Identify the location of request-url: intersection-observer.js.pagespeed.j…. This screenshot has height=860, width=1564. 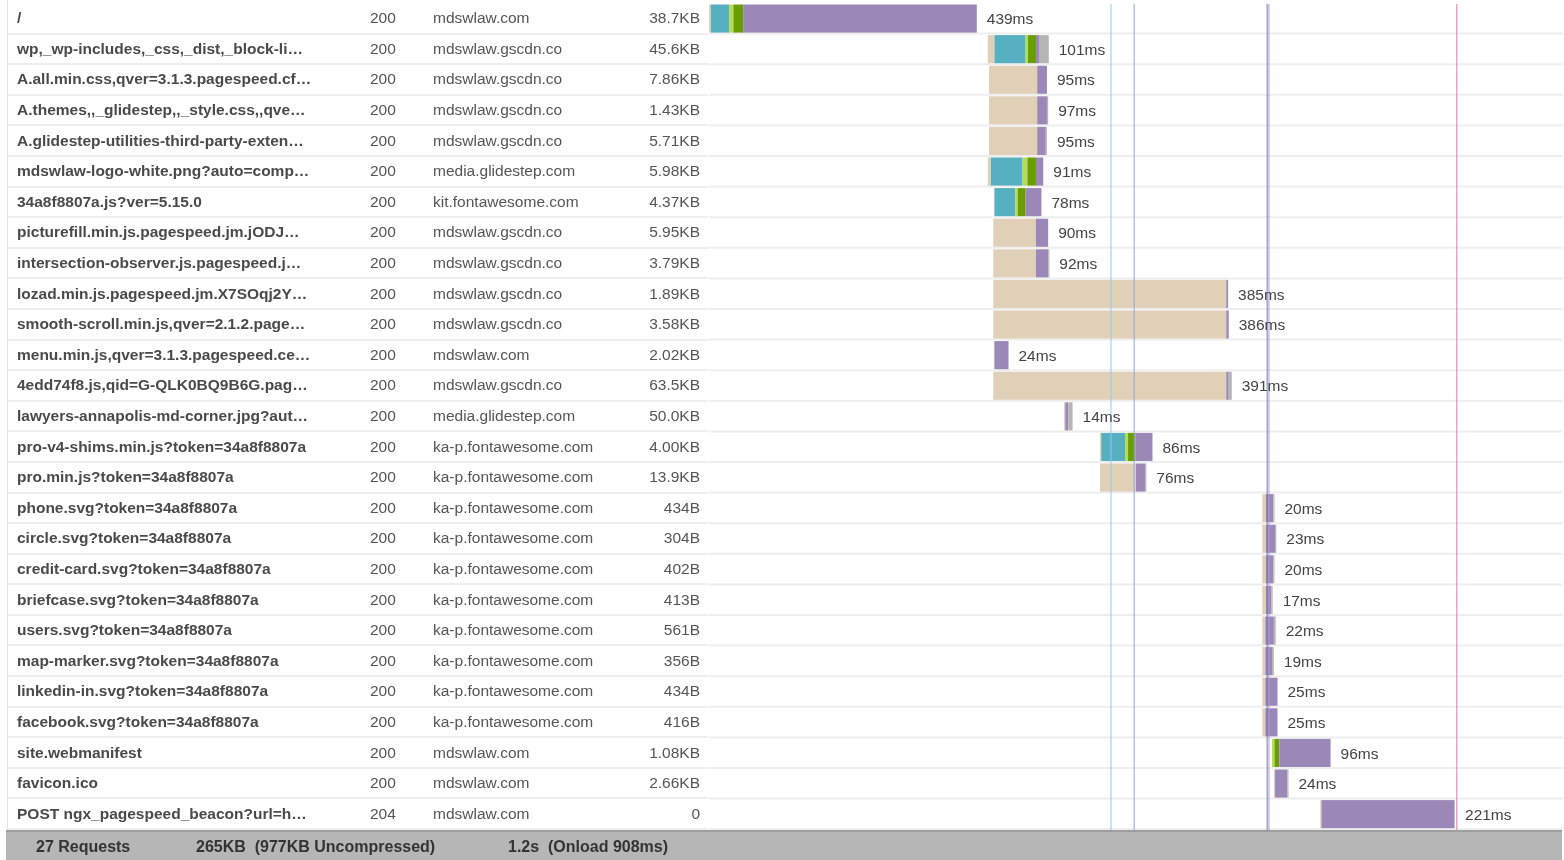
(159, 263).